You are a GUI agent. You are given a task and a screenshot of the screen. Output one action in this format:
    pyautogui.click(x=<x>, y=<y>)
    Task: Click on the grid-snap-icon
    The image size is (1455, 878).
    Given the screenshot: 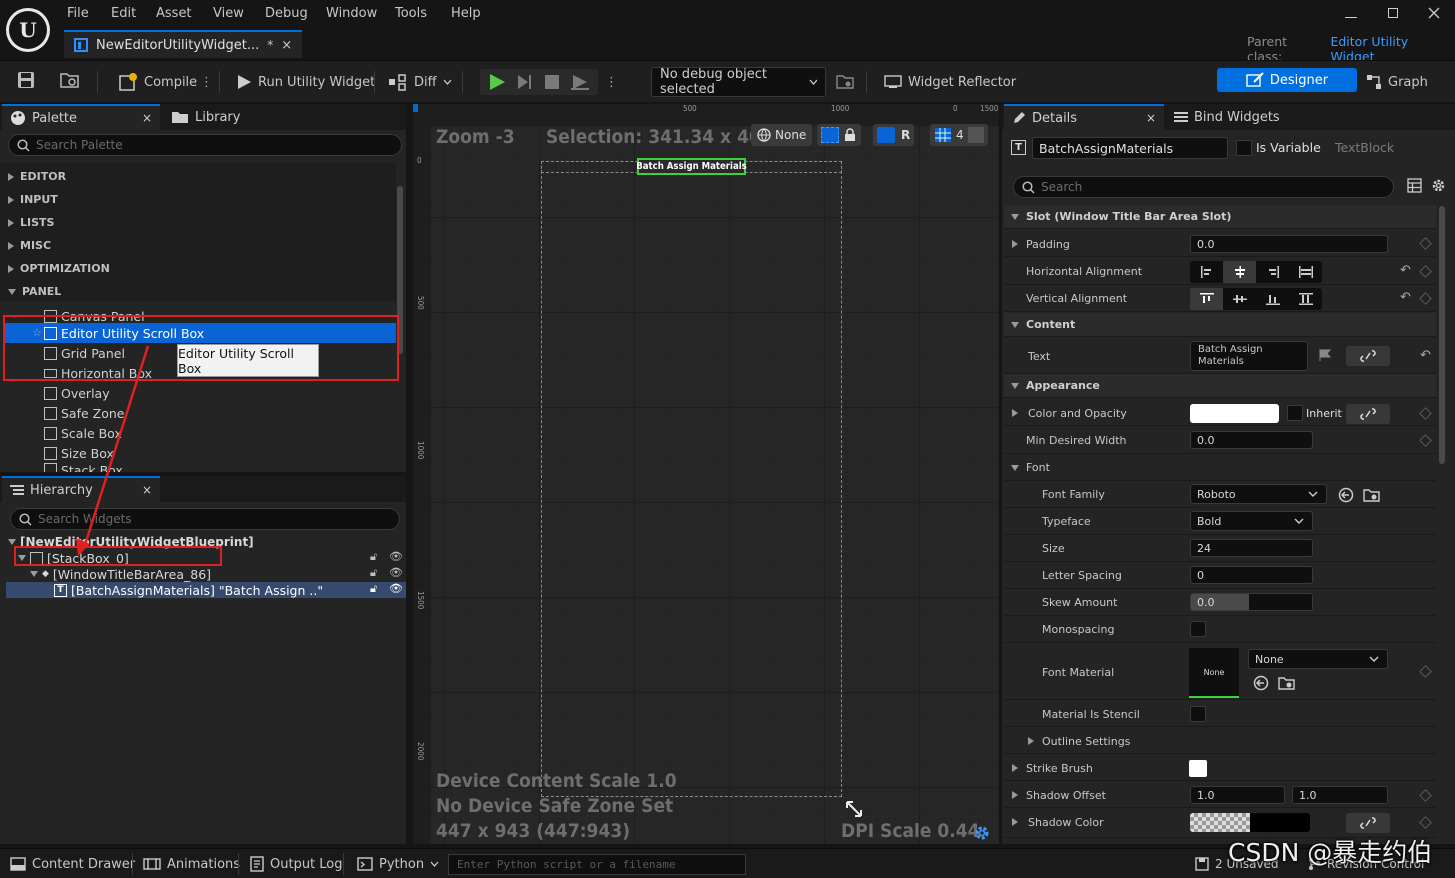 What is the action you would take?
    pyautogui.click(x=943, y=135)
    